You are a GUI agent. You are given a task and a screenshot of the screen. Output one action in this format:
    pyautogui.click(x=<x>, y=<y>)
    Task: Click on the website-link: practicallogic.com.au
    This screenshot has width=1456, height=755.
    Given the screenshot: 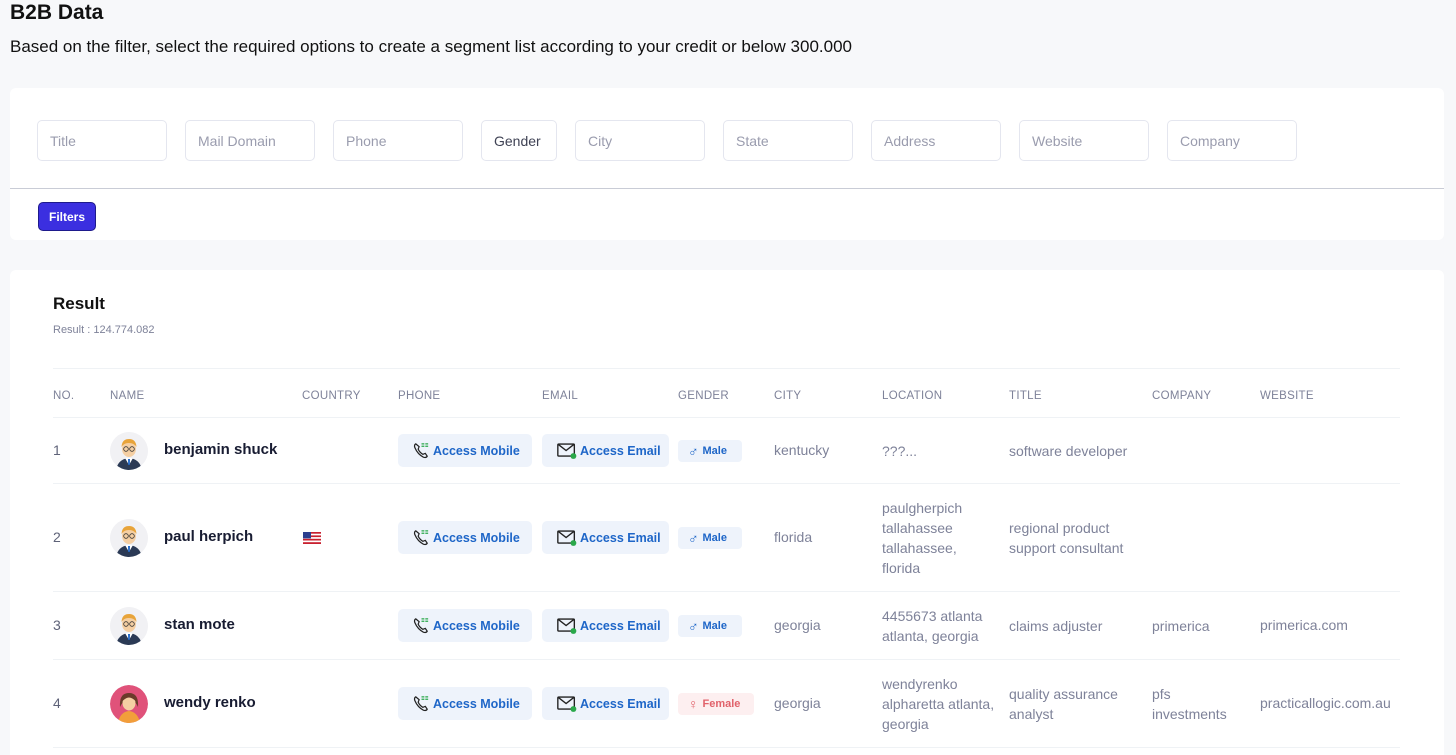 What is the action you would take?
    pyautogui.click(x=1325, y=703)
    